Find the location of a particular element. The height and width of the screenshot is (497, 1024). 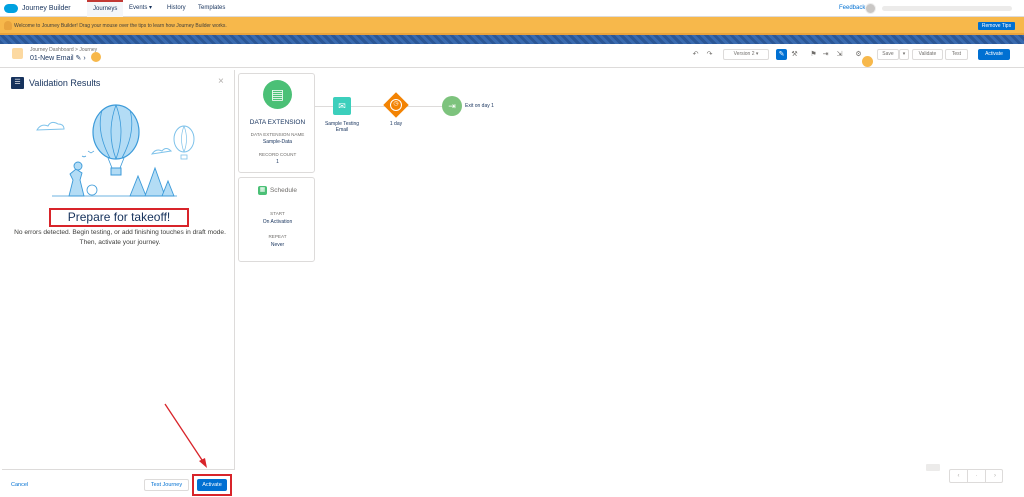

cancel-button: Cancel is located at coordinates (19, 485).